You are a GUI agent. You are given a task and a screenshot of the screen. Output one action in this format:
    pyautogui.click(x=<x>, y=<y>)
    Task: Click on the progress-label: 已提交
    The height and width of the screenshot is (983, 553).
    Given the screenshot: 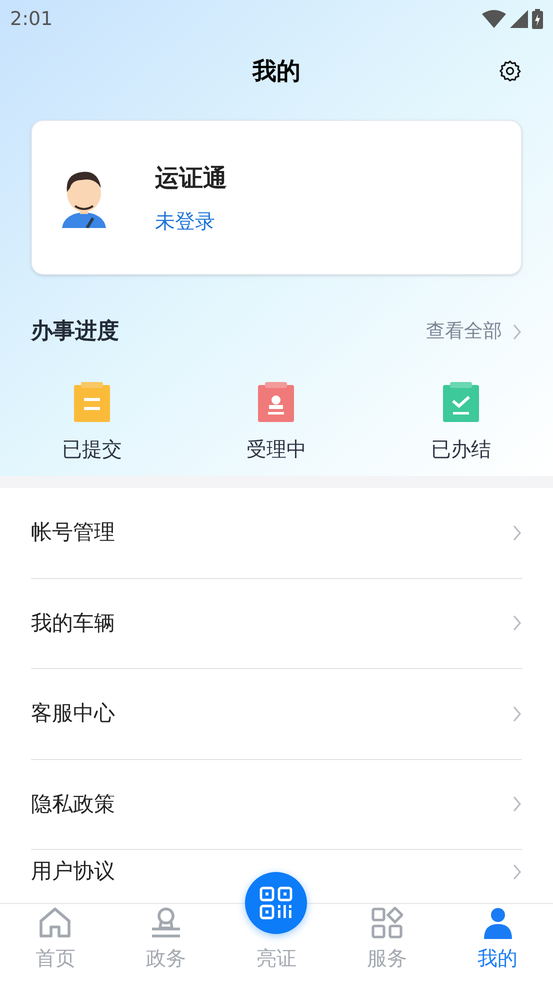 What is the action you would take?
    pyautogui.click(x=92, y=449)
    